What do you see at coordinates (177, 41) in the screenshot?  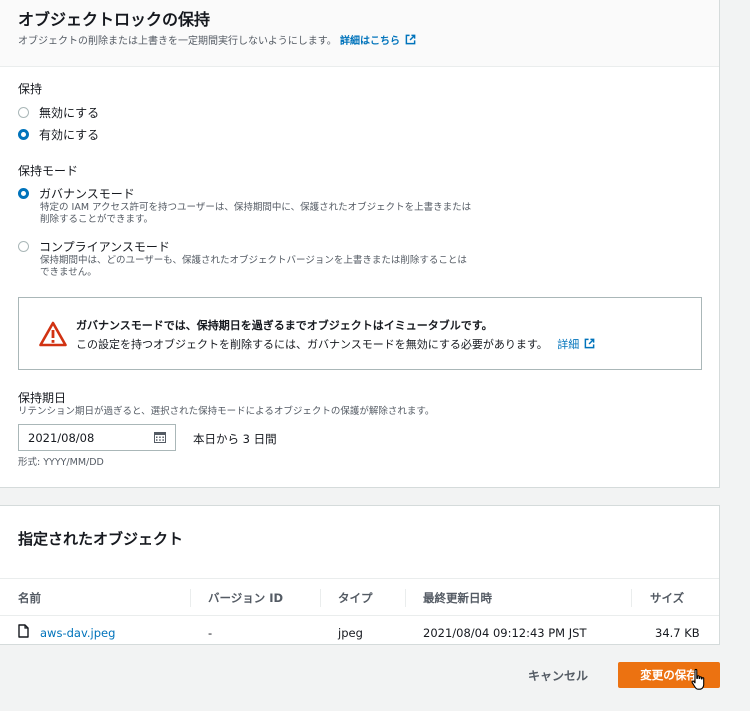 I see `description-text: オブジェクトの削除または上書きを一定期間実行しないようにします。` at bounding box center [177, 41].